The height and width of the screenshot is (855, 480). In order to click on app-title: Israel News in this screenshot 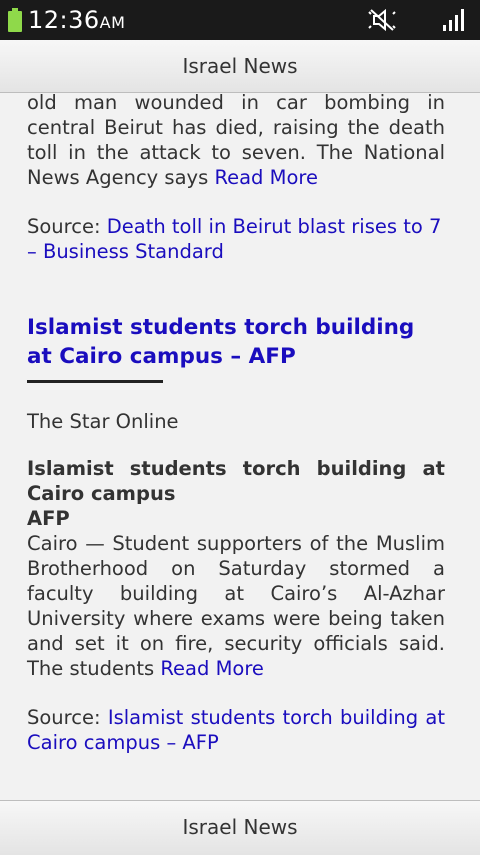, I will do `click(240, 66)`.